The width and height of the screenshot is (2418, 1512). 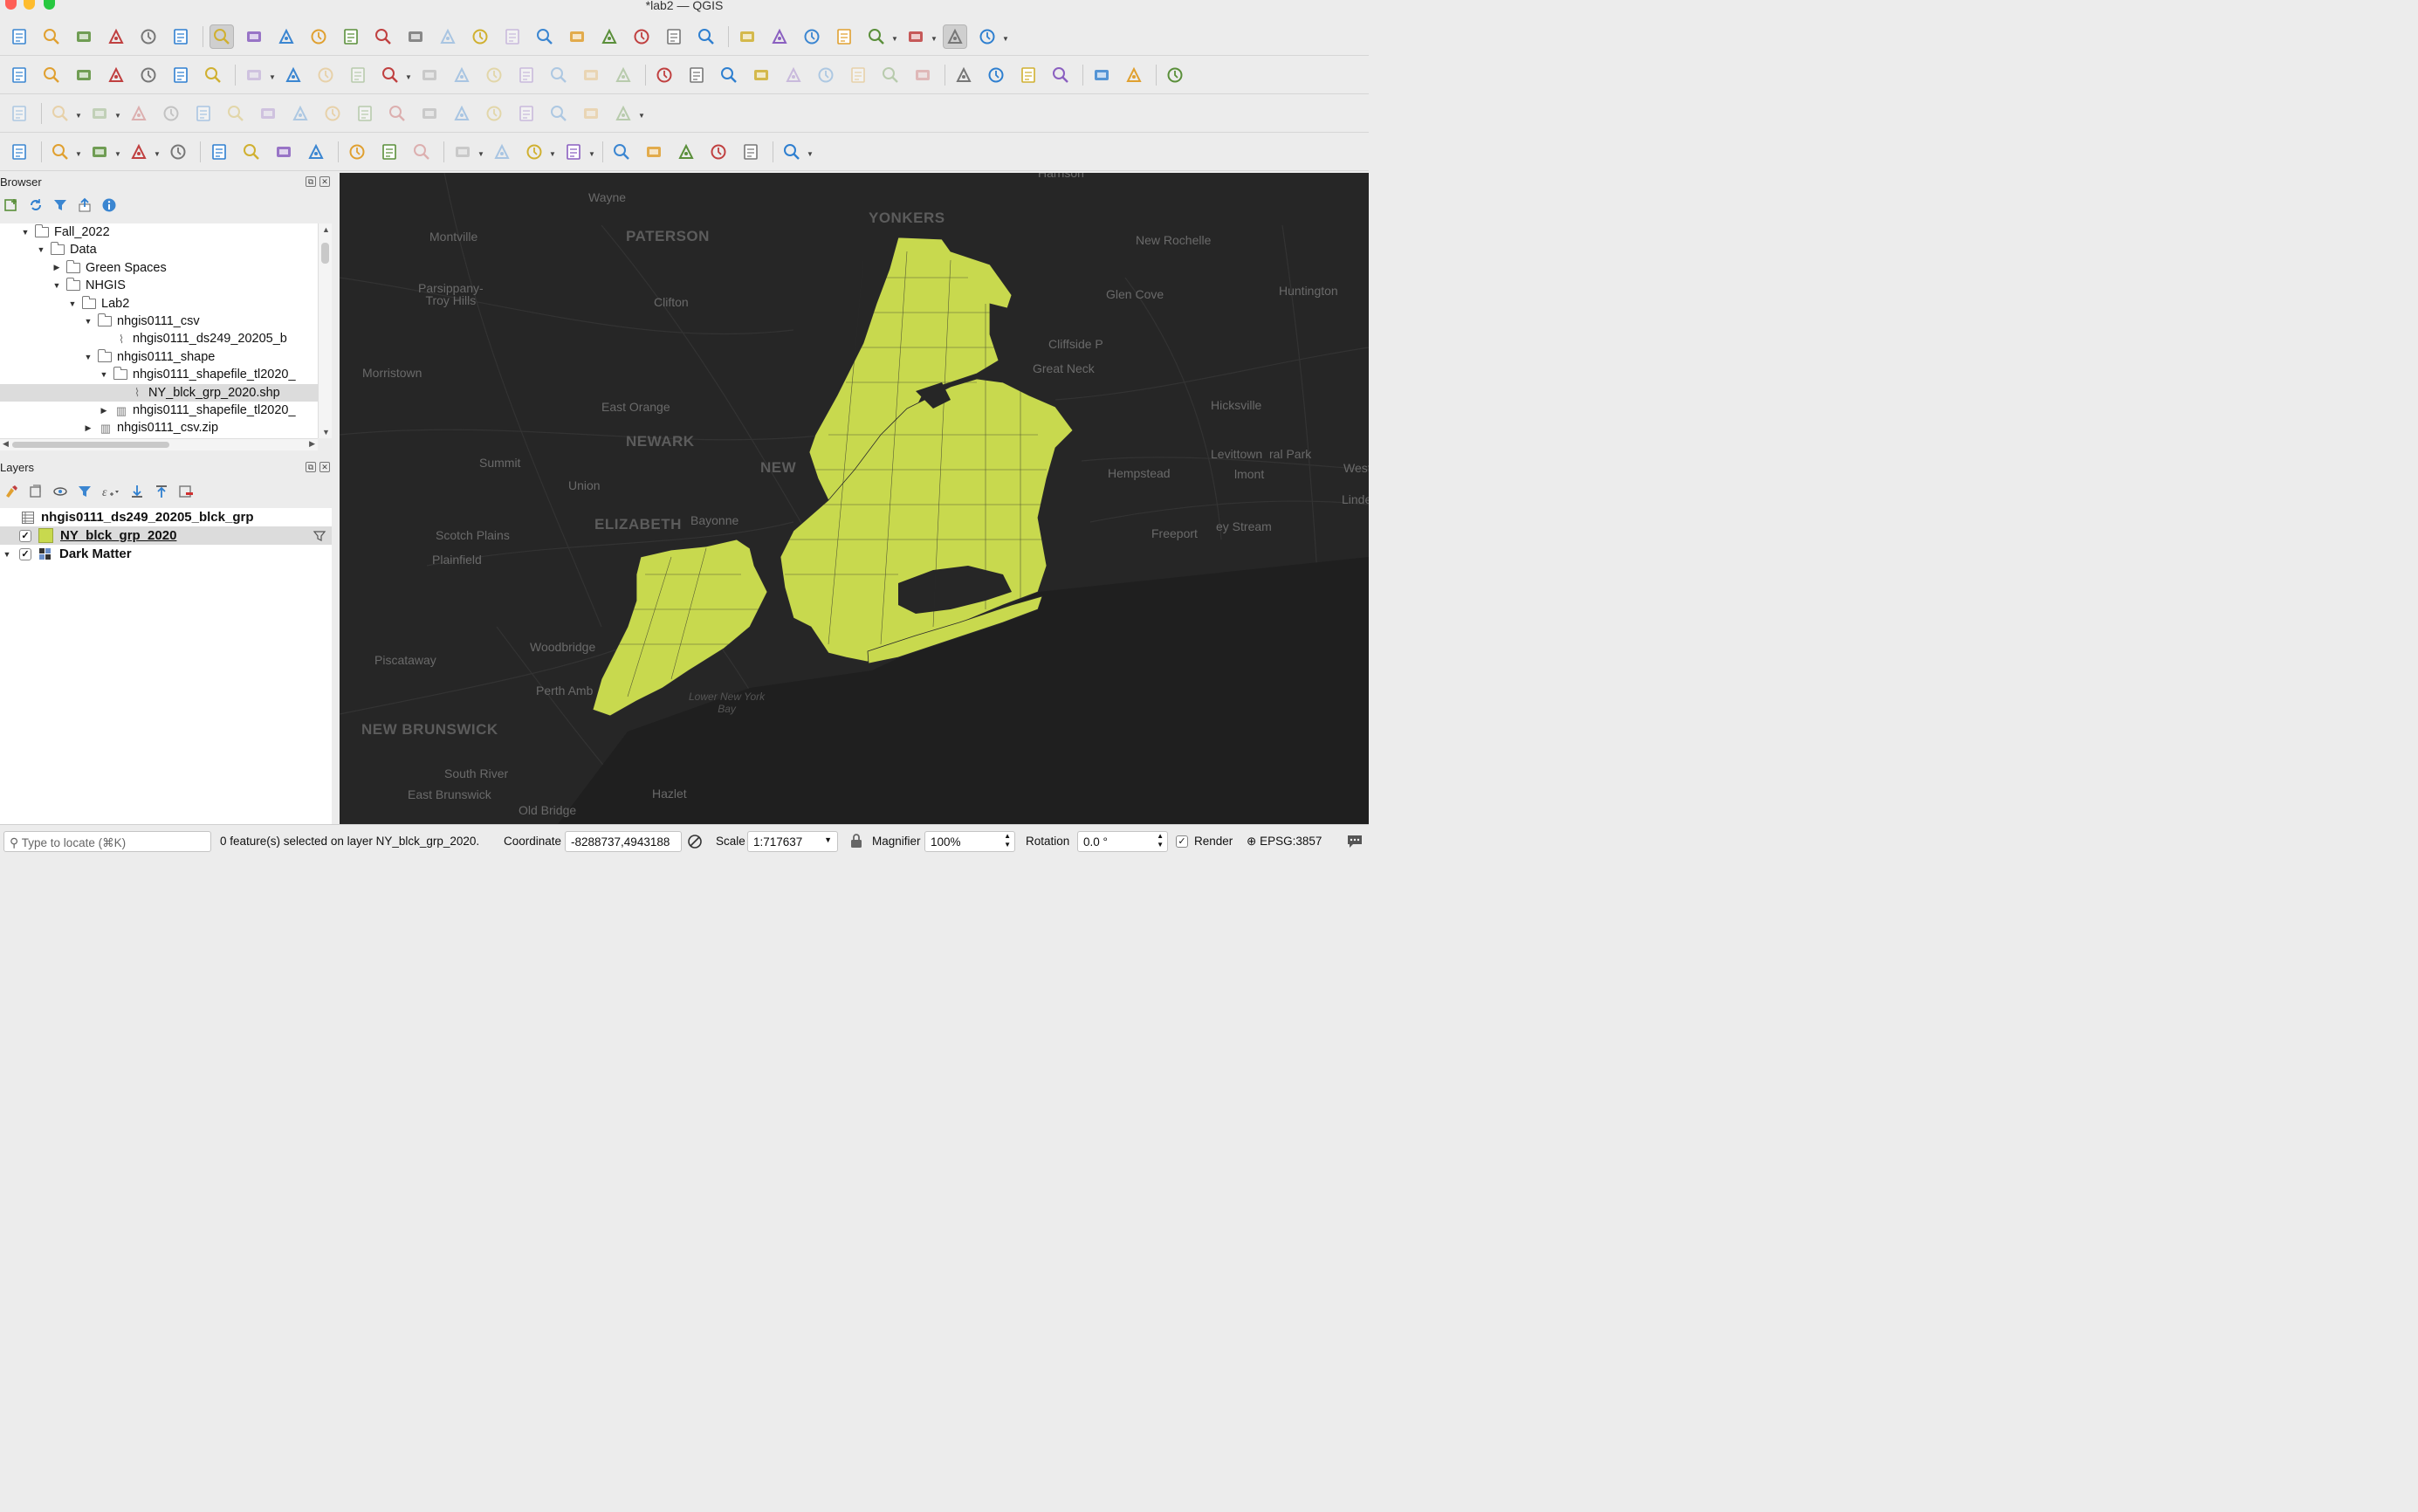 What do you see at coordinates (1060, 75) in the screenshot?
I see `web-plugin-icon` at bounding box center [1060, 75].